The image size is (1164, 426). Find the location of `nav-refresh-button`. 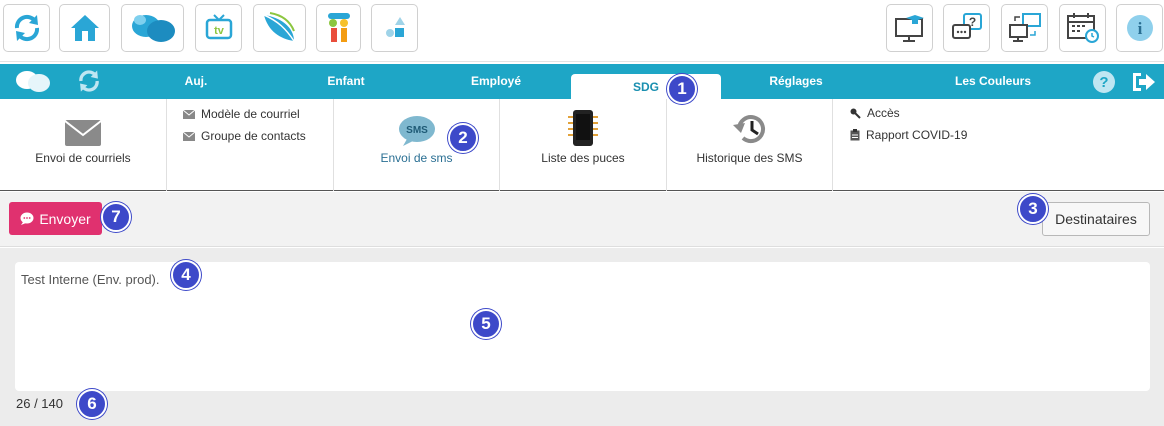

nav-refresh-button is located at coordinates (89, 82).